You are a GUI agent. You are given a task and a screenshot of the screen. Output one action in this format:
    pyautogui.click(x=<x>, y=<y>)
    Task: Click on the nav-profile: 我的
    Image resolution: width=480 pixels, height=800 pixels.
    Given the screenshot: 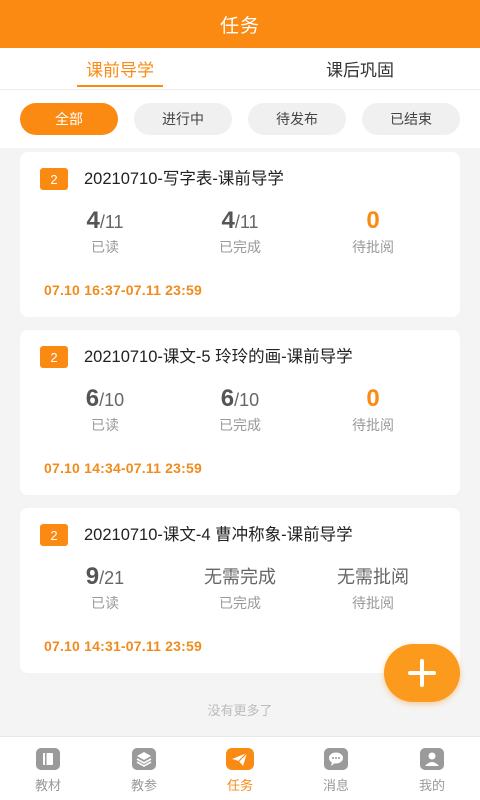 What is the action you would take?
    pyautogui.click(x=432, y=768)
    